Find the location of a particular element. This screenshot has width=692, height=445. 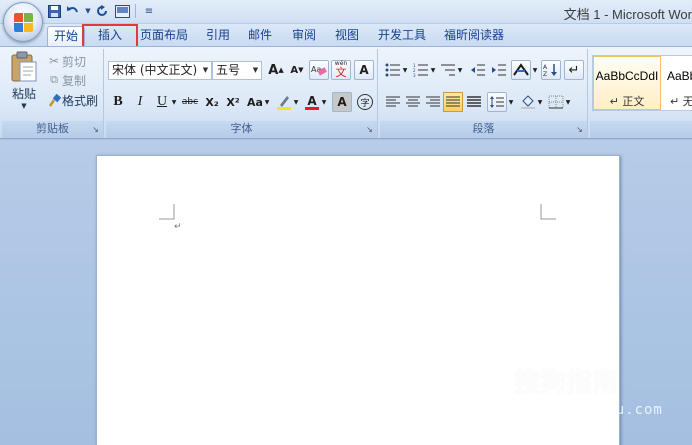

align-right-button is located at coordinates (433, 102).